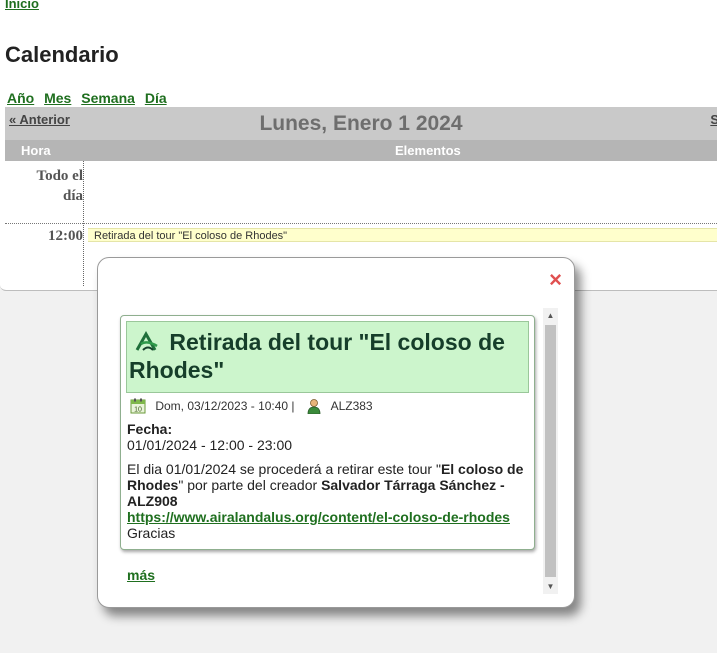 The image size is (717, 653). What do you see at coordinates (72, 196) in the screenshot?
I see `all-day-label-line2: día` at bounding box center [72, 196].